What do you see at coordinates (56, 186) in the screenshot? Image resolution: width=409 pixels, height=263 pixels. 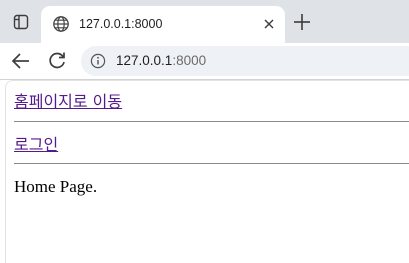 I see `page-body-text: Home Page.` at bounding box center [56, 186].